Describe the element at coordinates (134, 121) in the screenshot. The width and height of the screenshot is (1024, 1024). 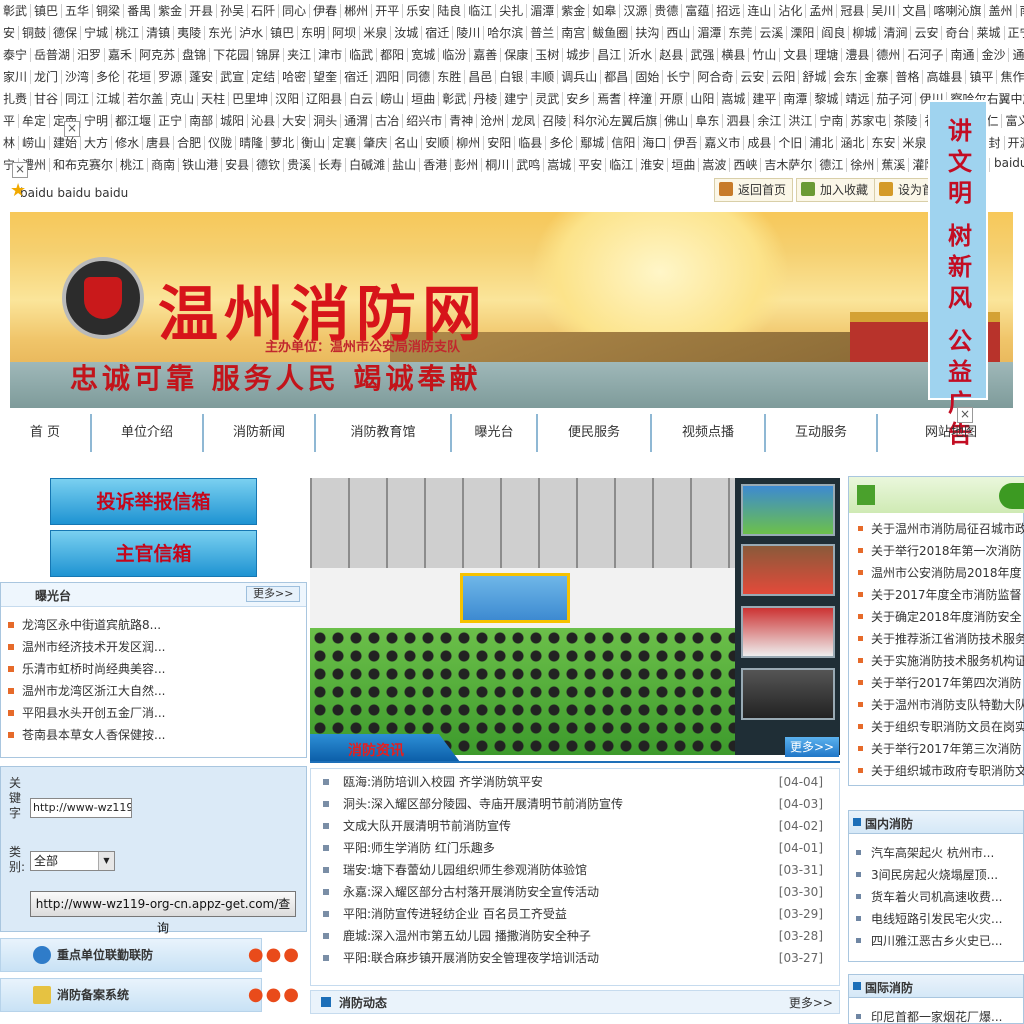
I see `city-link: 都江堰` at that location.